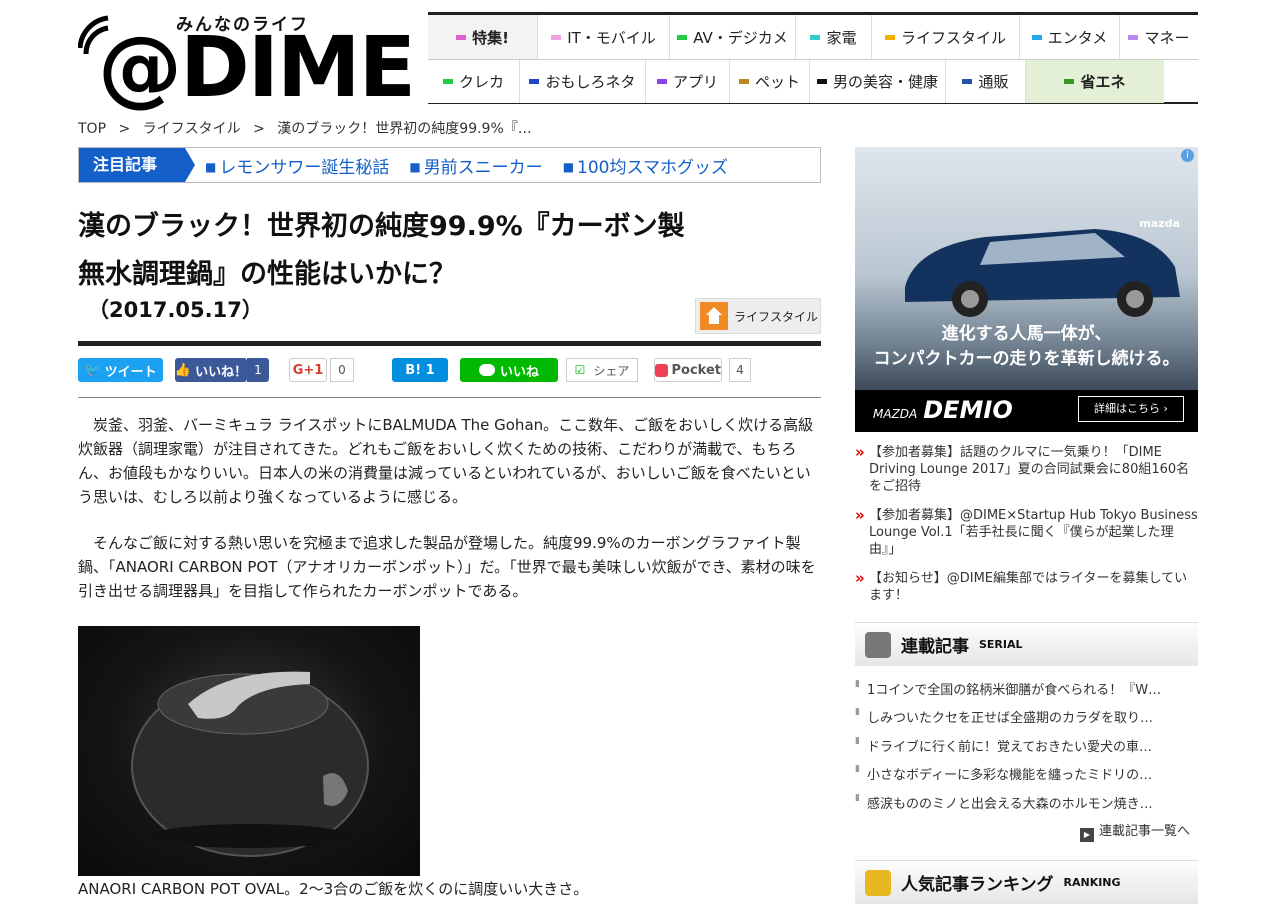 Image resolution: width=1266 pixels, height=919 pixels. Describe the element at coordinates (977, 885) in the screenshot. I see `ranking-title: 人気記事ランキング` at that location.